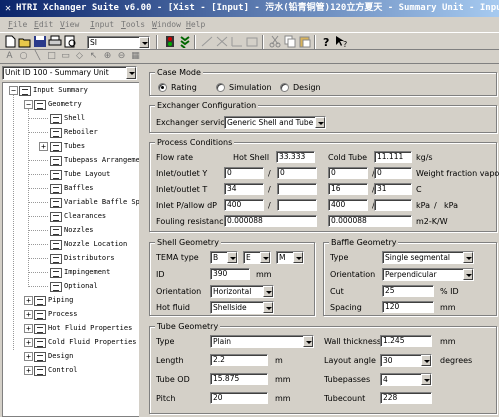  What do you see at coordinates (93, 56) in the screenshot?
I see `arrow-tool-icon: ↖` at bounding box center [93, 56].